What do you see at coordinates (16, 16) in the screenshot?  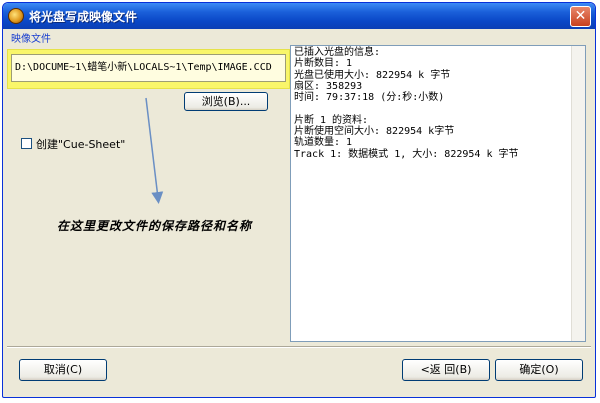 I see `app-icon` at bounding box center [16, 16].